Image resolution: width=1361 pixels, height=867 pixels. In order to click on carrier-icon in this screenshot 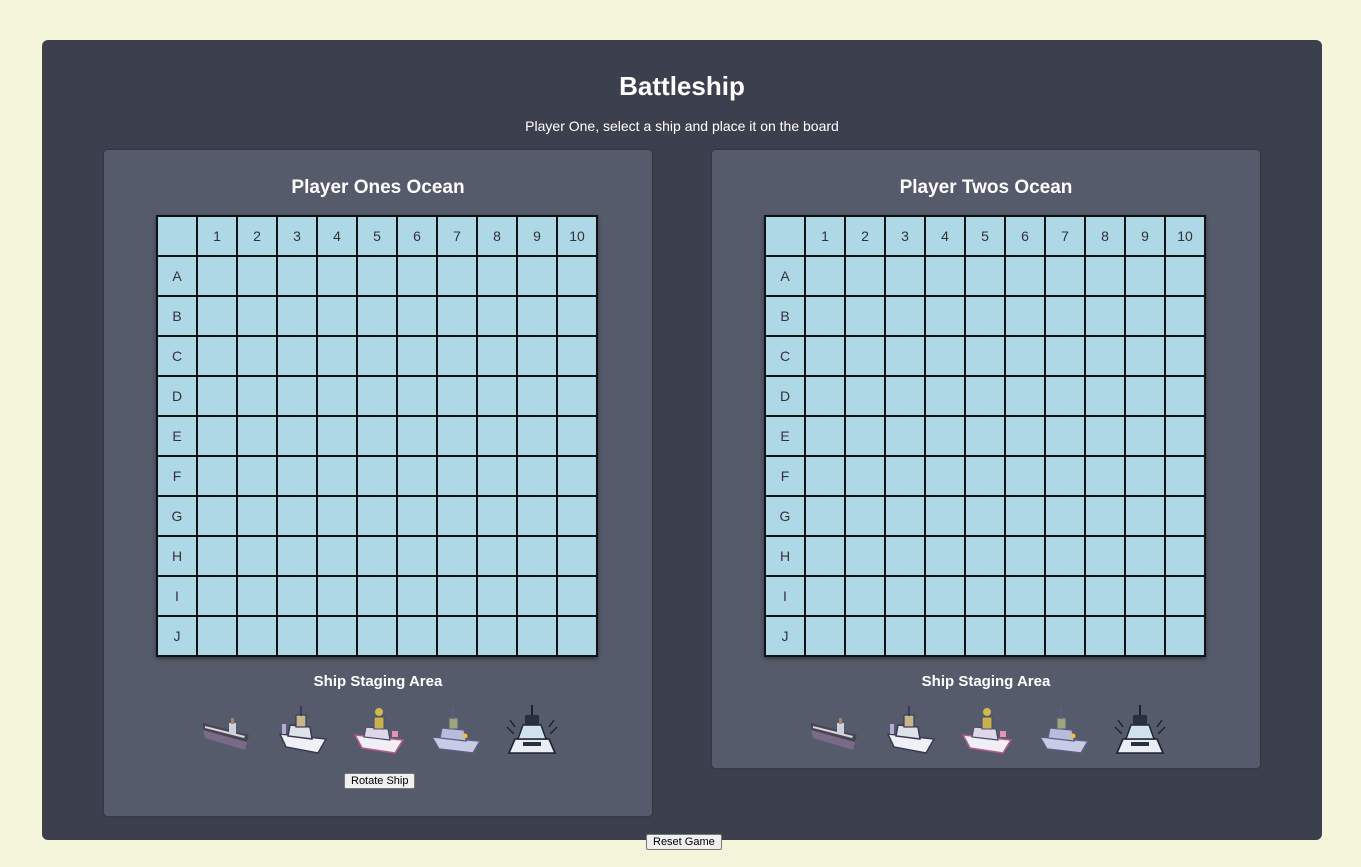, I will do `click(834, 730)`.